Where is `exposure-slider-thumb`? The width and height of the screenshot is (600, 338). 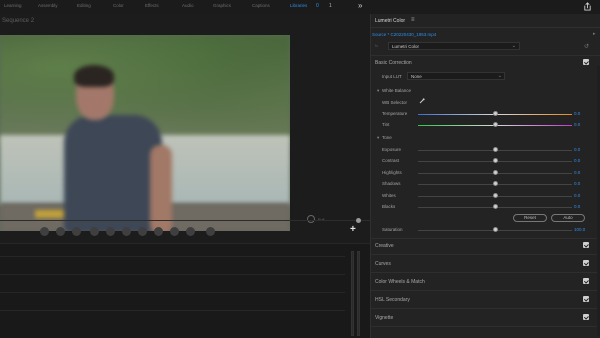 exposure-slider-thumb is located at coordinates (495, 149).